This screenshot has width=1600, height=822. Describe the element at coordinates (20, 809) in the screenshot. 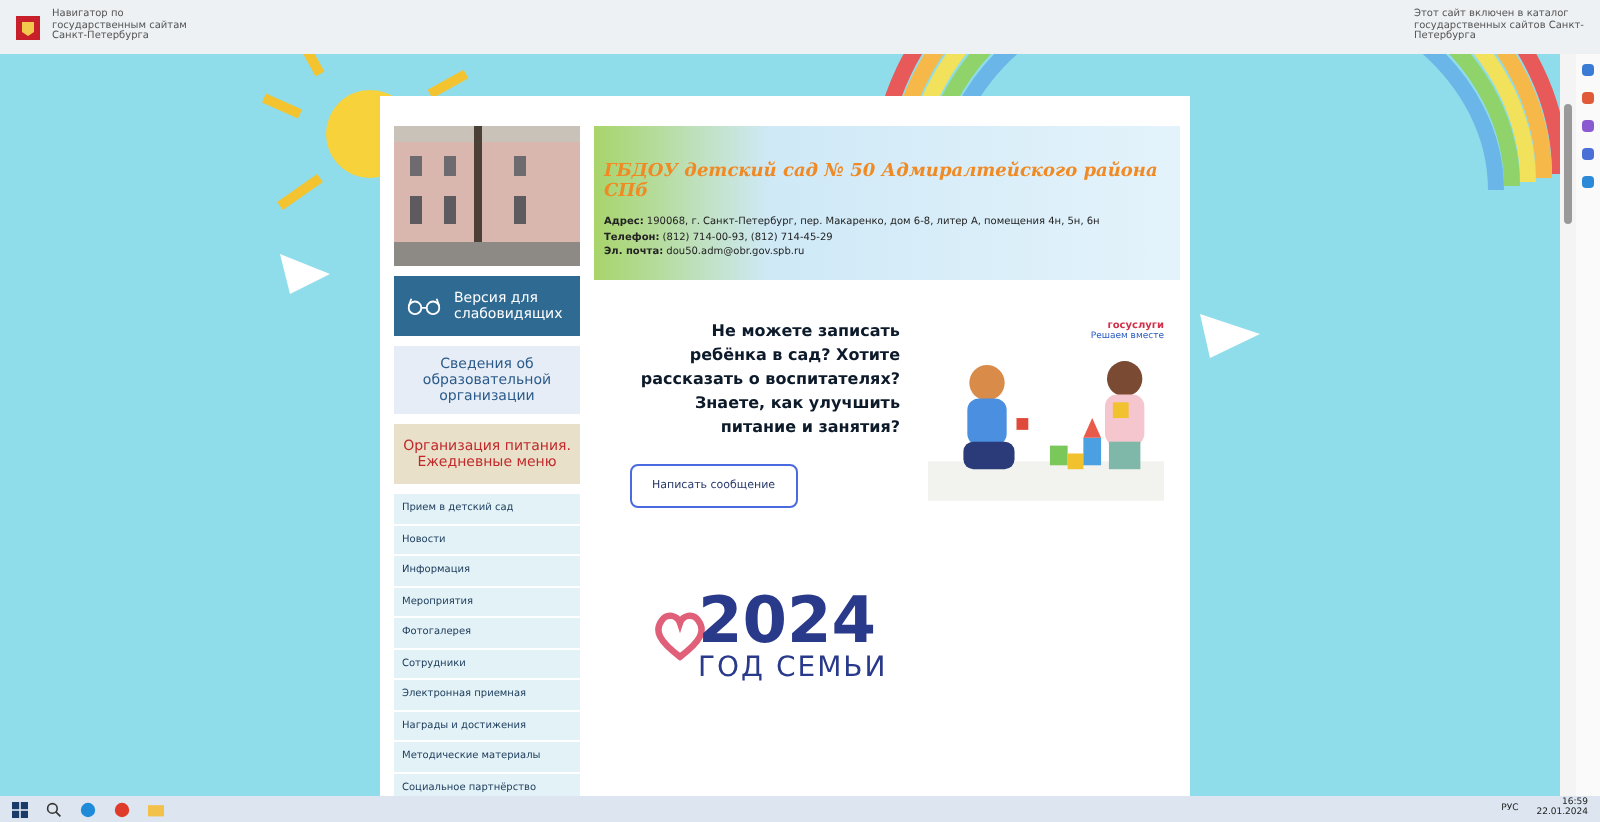

I see `windows-start-icon` at that location.